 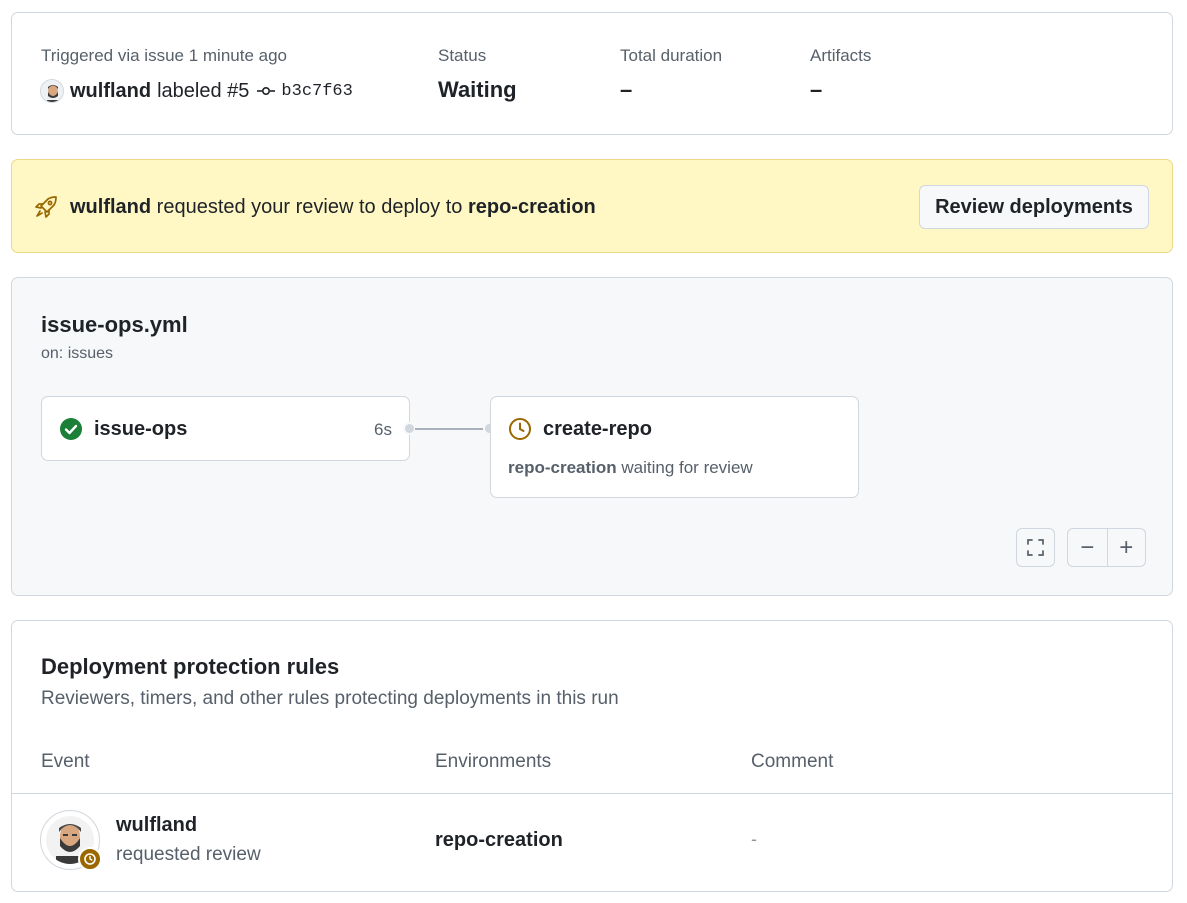 I want to click on rules-title: Deployment protection rules, so click(x=190, y=666).